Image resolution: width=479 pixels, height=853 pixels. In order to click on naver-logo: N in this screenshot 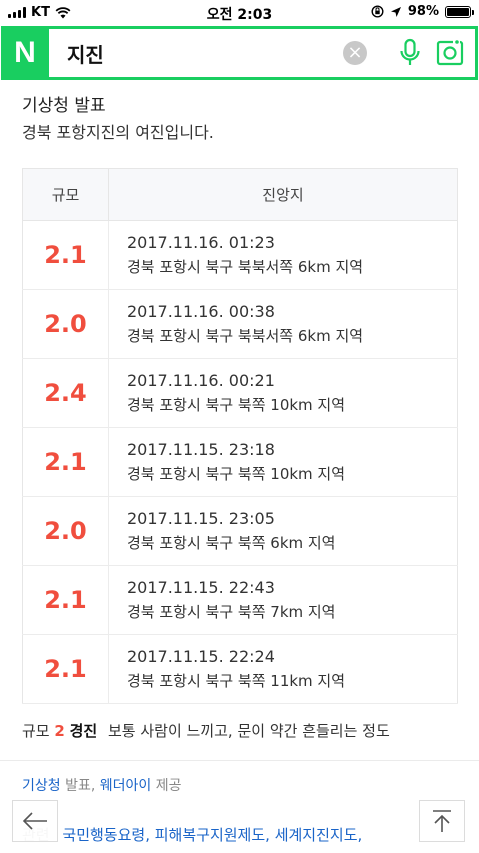, I will do `click(25, 53)`.